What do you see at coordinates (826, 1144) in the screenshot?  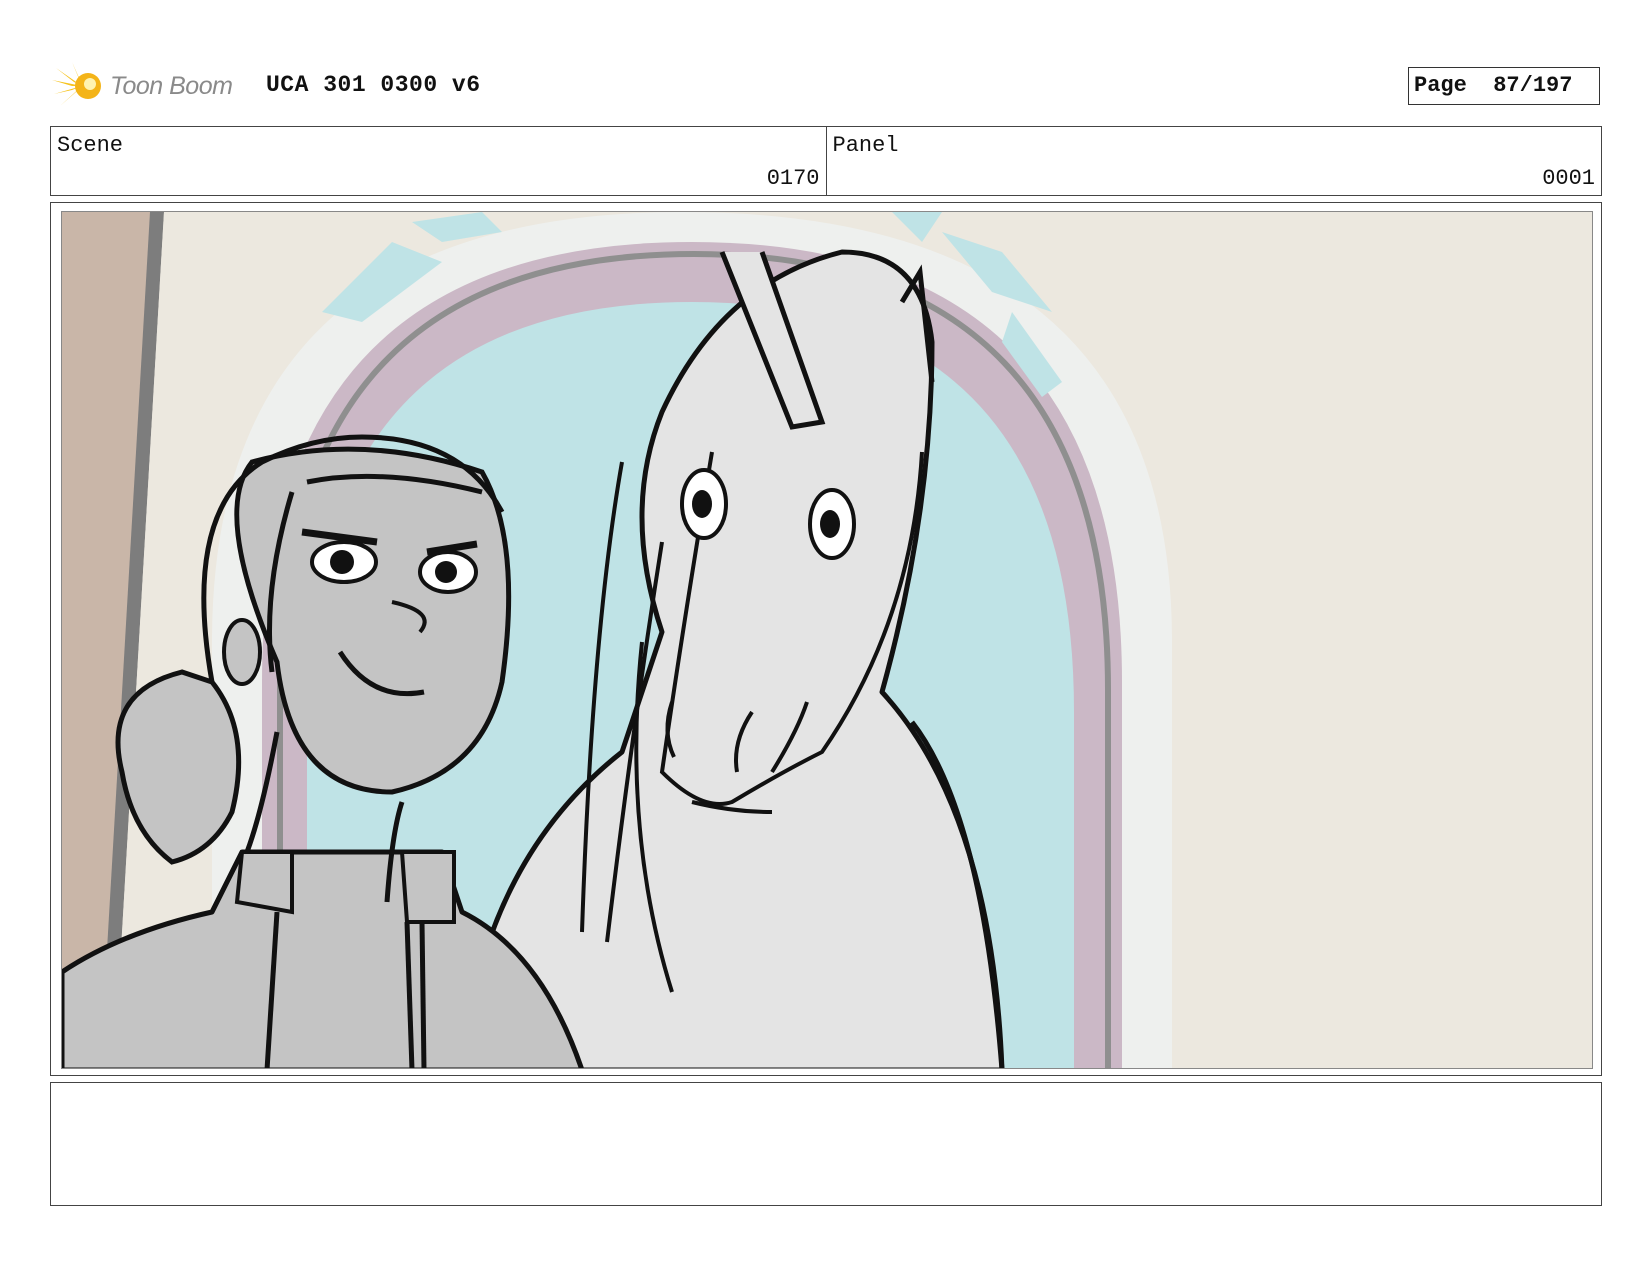 I see `panel-notes-box` at bounding box center [826, 1144].